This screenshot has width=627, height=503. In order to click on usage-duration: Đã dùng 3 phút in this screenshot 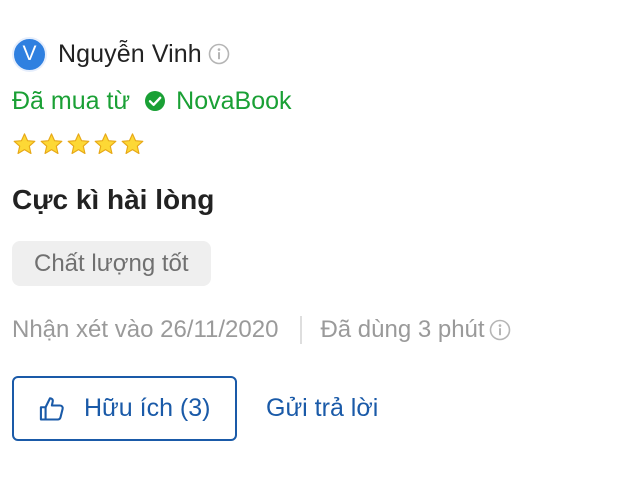, I will do `click(402, 329)`.